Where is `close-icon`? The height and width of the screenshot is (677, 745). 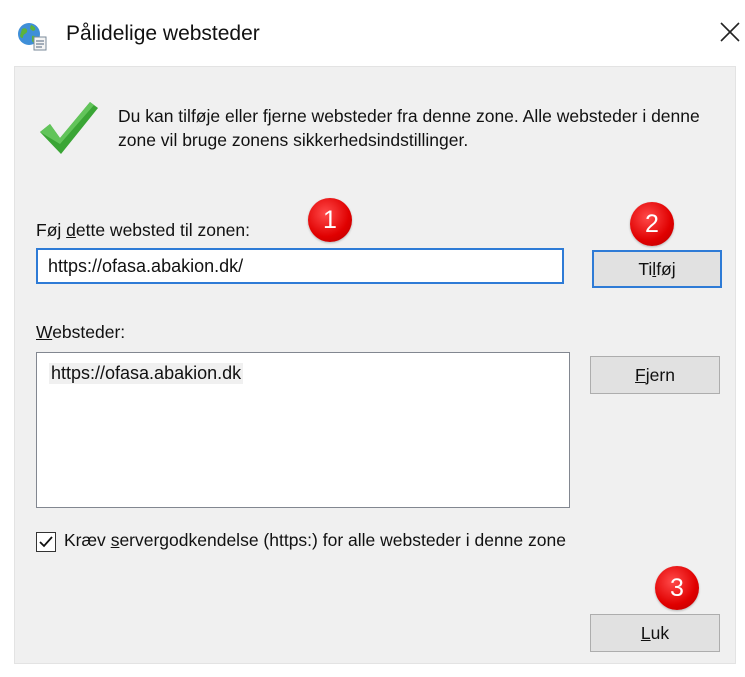
close-icon is located at coordinates (730, 32).